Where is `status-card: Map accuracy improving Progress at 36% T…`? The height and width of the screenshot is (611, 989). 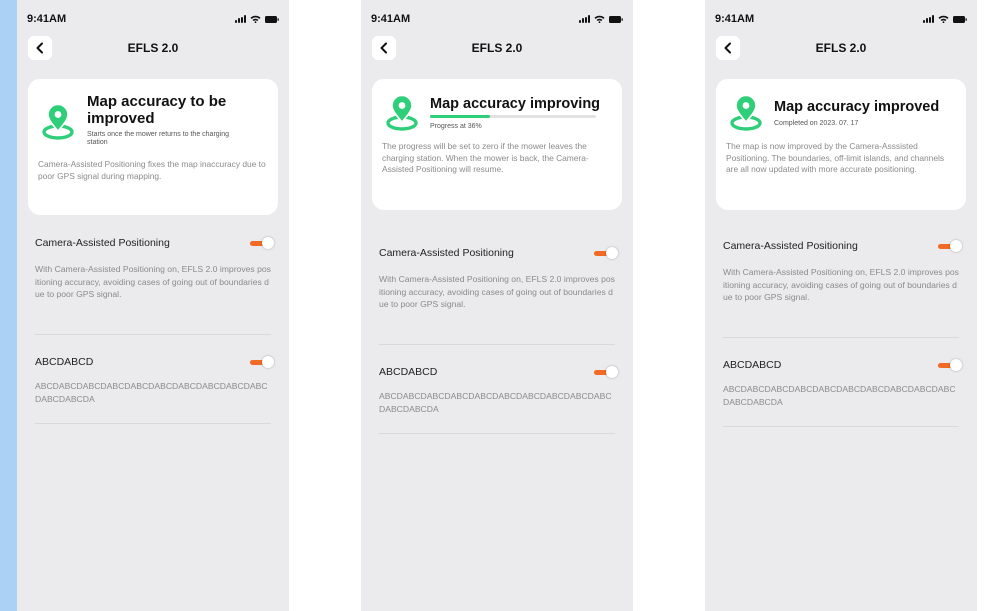 status-card: Map accuracy improving Progress at 36% T… is located at coordinates (497, 144).